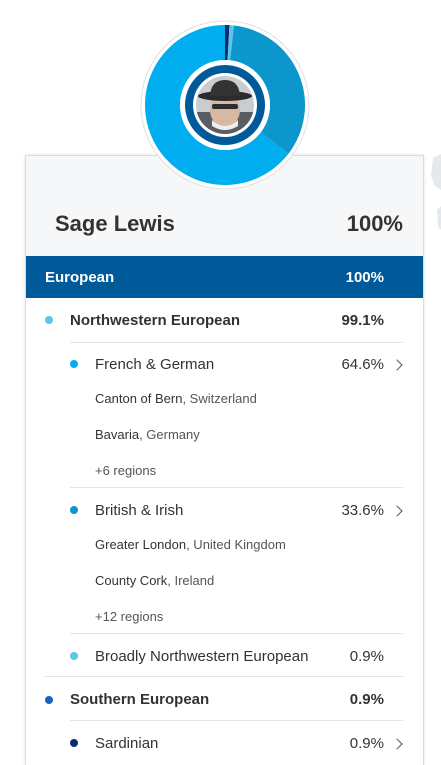 The height and width of the screenshot is (765, 441). I want to click on group-label: Northwestern European, so click(155, 320).